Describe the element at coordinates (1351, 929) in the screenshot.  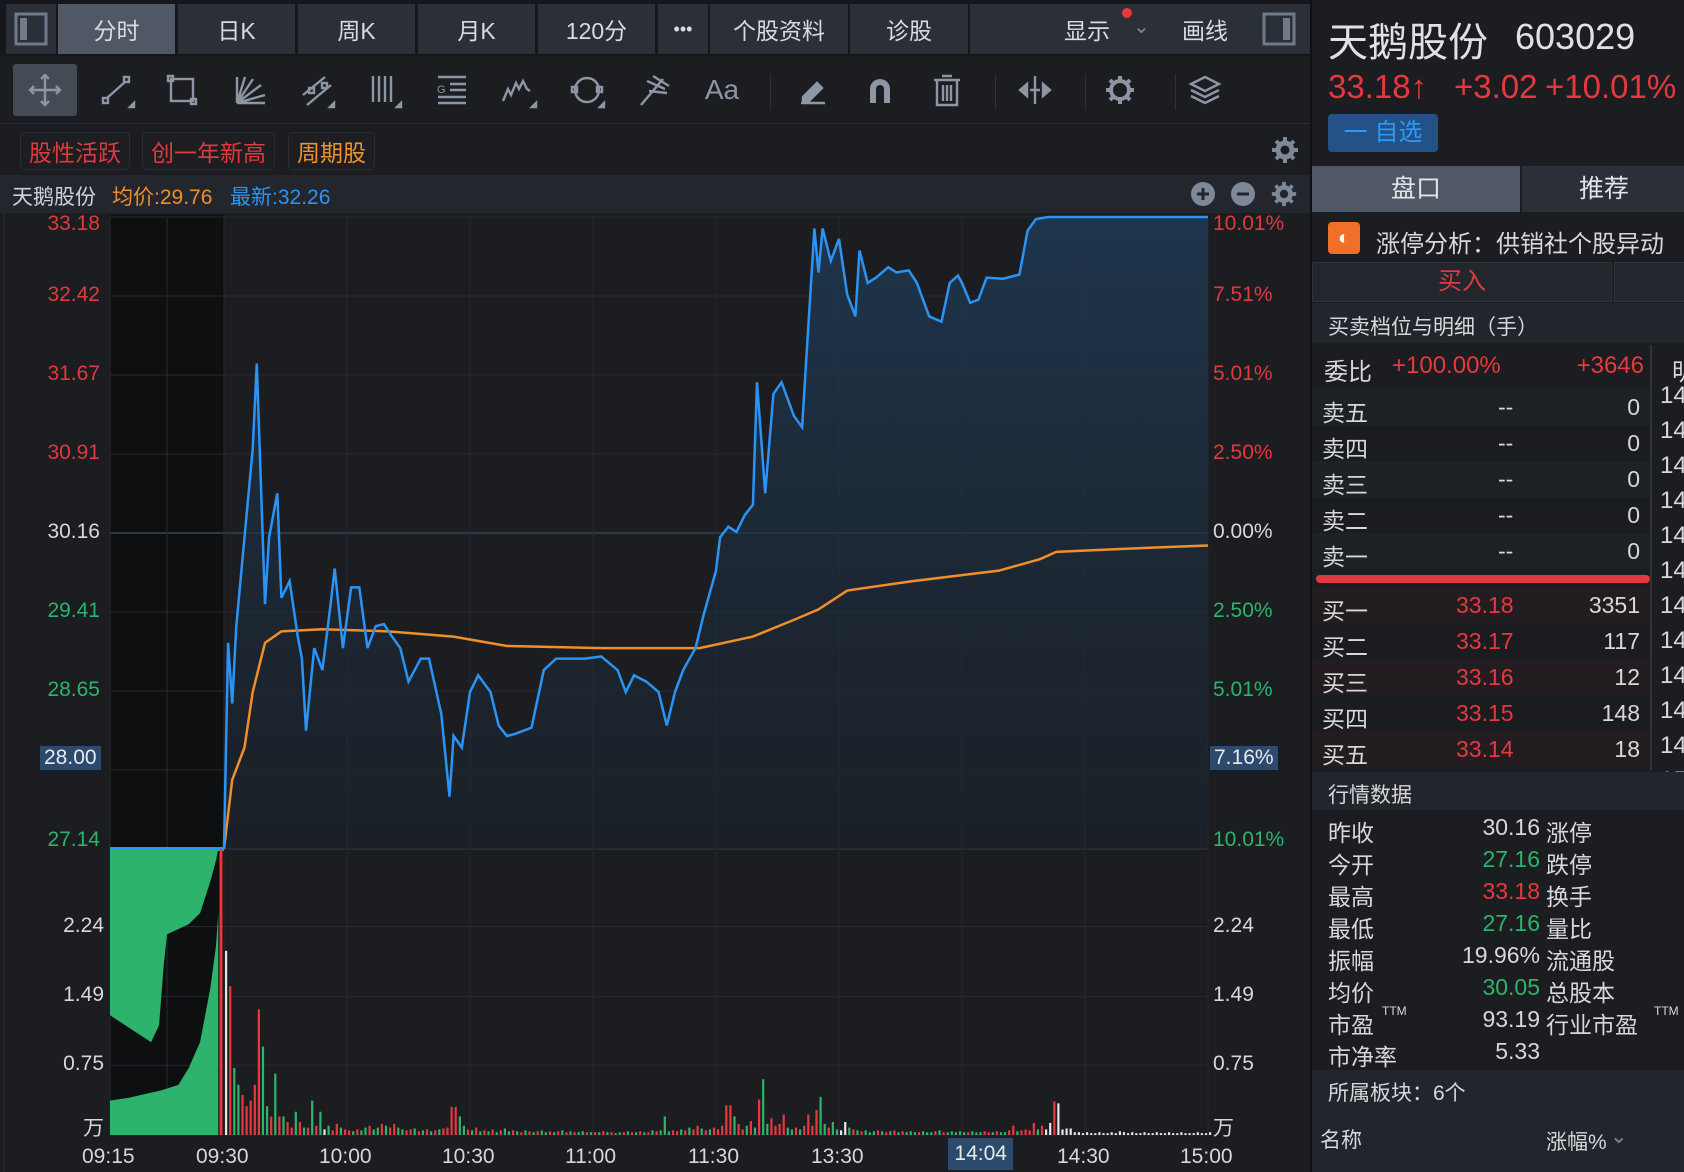
I see `market-label: 最低` at that location.